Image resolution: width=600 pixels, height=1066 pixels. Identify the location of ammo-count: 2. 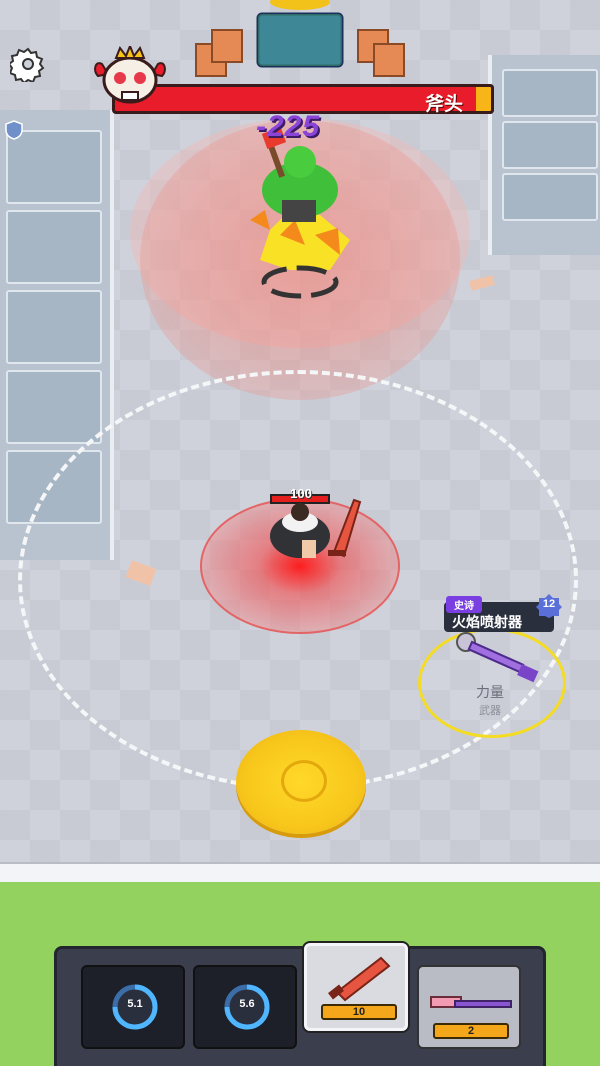
(471, 1031).